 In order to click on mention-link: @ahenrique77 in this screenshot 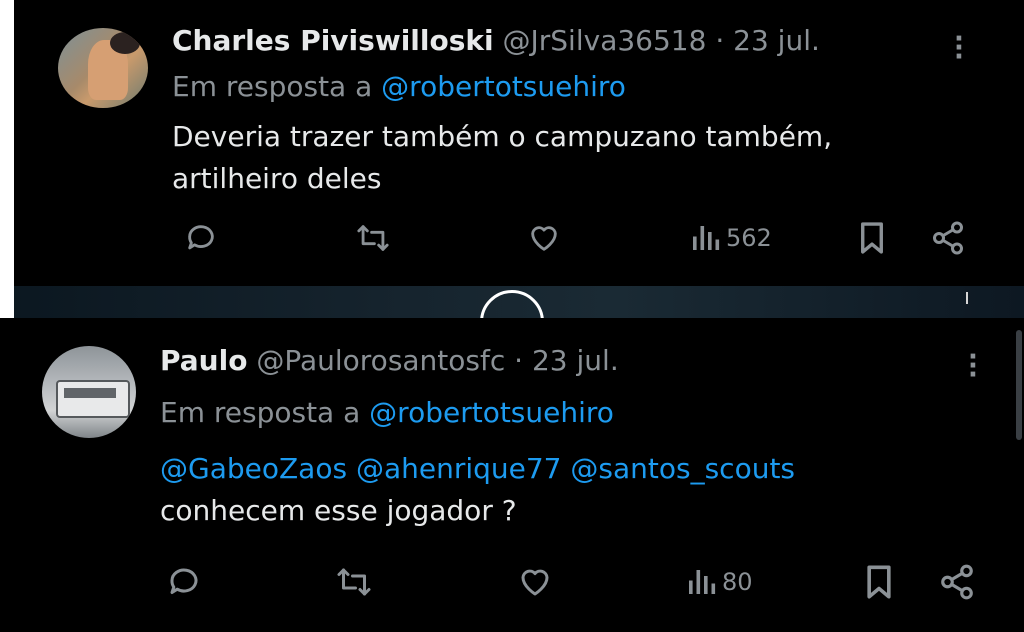, I will do `click(459, 468)`.